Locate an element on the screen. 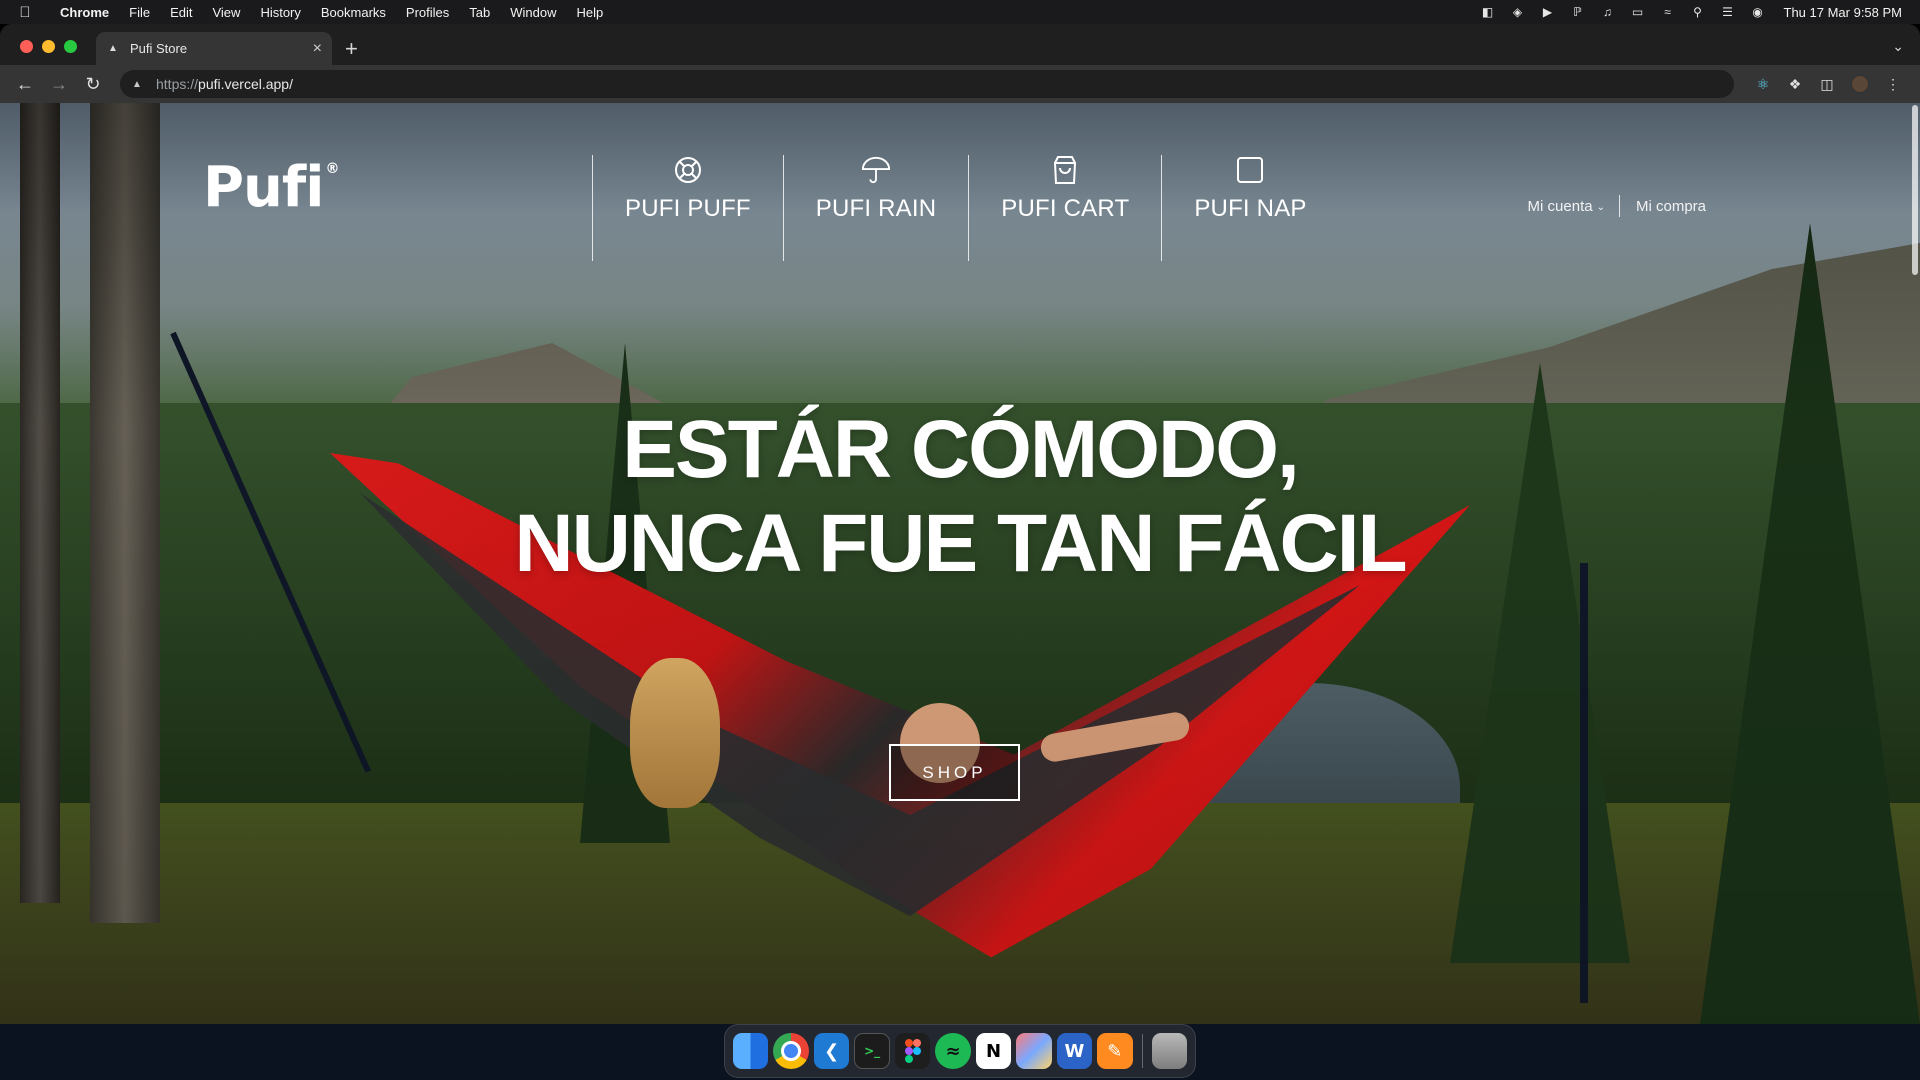 The height and width of the screenshot is (1080, 1920). close-window-button is located at coordinates (26, 46).